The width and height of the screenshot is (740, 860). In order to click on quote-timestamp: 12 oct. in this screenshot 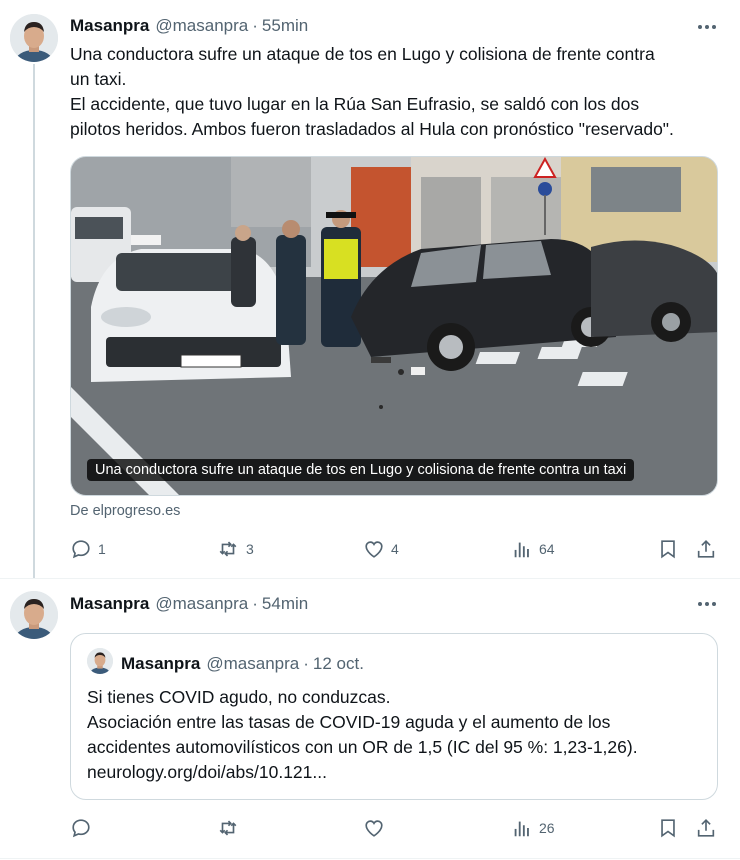, I will do `click(338, 664)`.